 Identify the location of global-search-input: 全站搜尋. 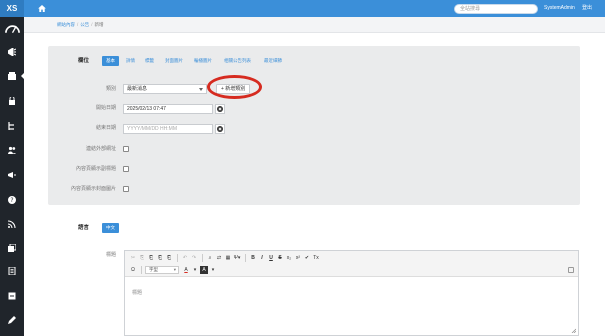
(496, 9).